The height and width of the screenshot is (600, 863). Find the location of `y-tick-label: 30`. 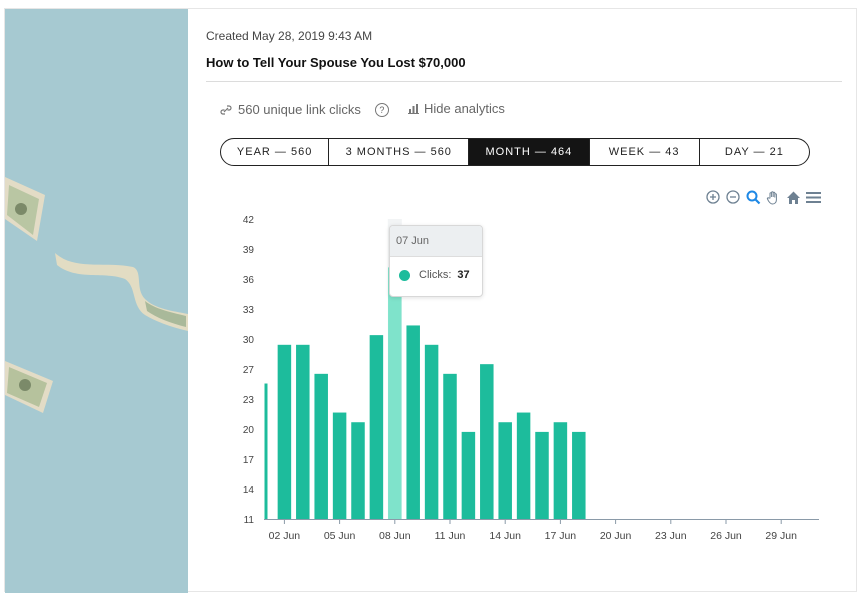

y-tick-label: 30 is located at coordinates (249, 340).